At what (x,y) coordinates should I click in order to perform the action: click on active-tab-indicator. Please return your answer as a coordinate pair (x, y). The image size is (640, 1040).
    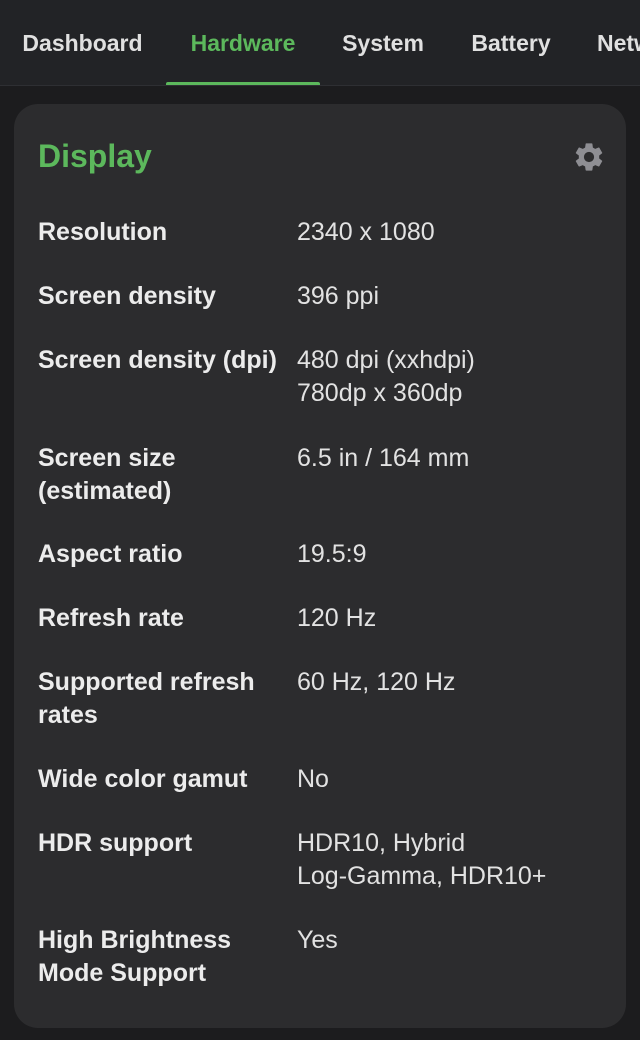
    Looking at the image, I should click on (243, 83).